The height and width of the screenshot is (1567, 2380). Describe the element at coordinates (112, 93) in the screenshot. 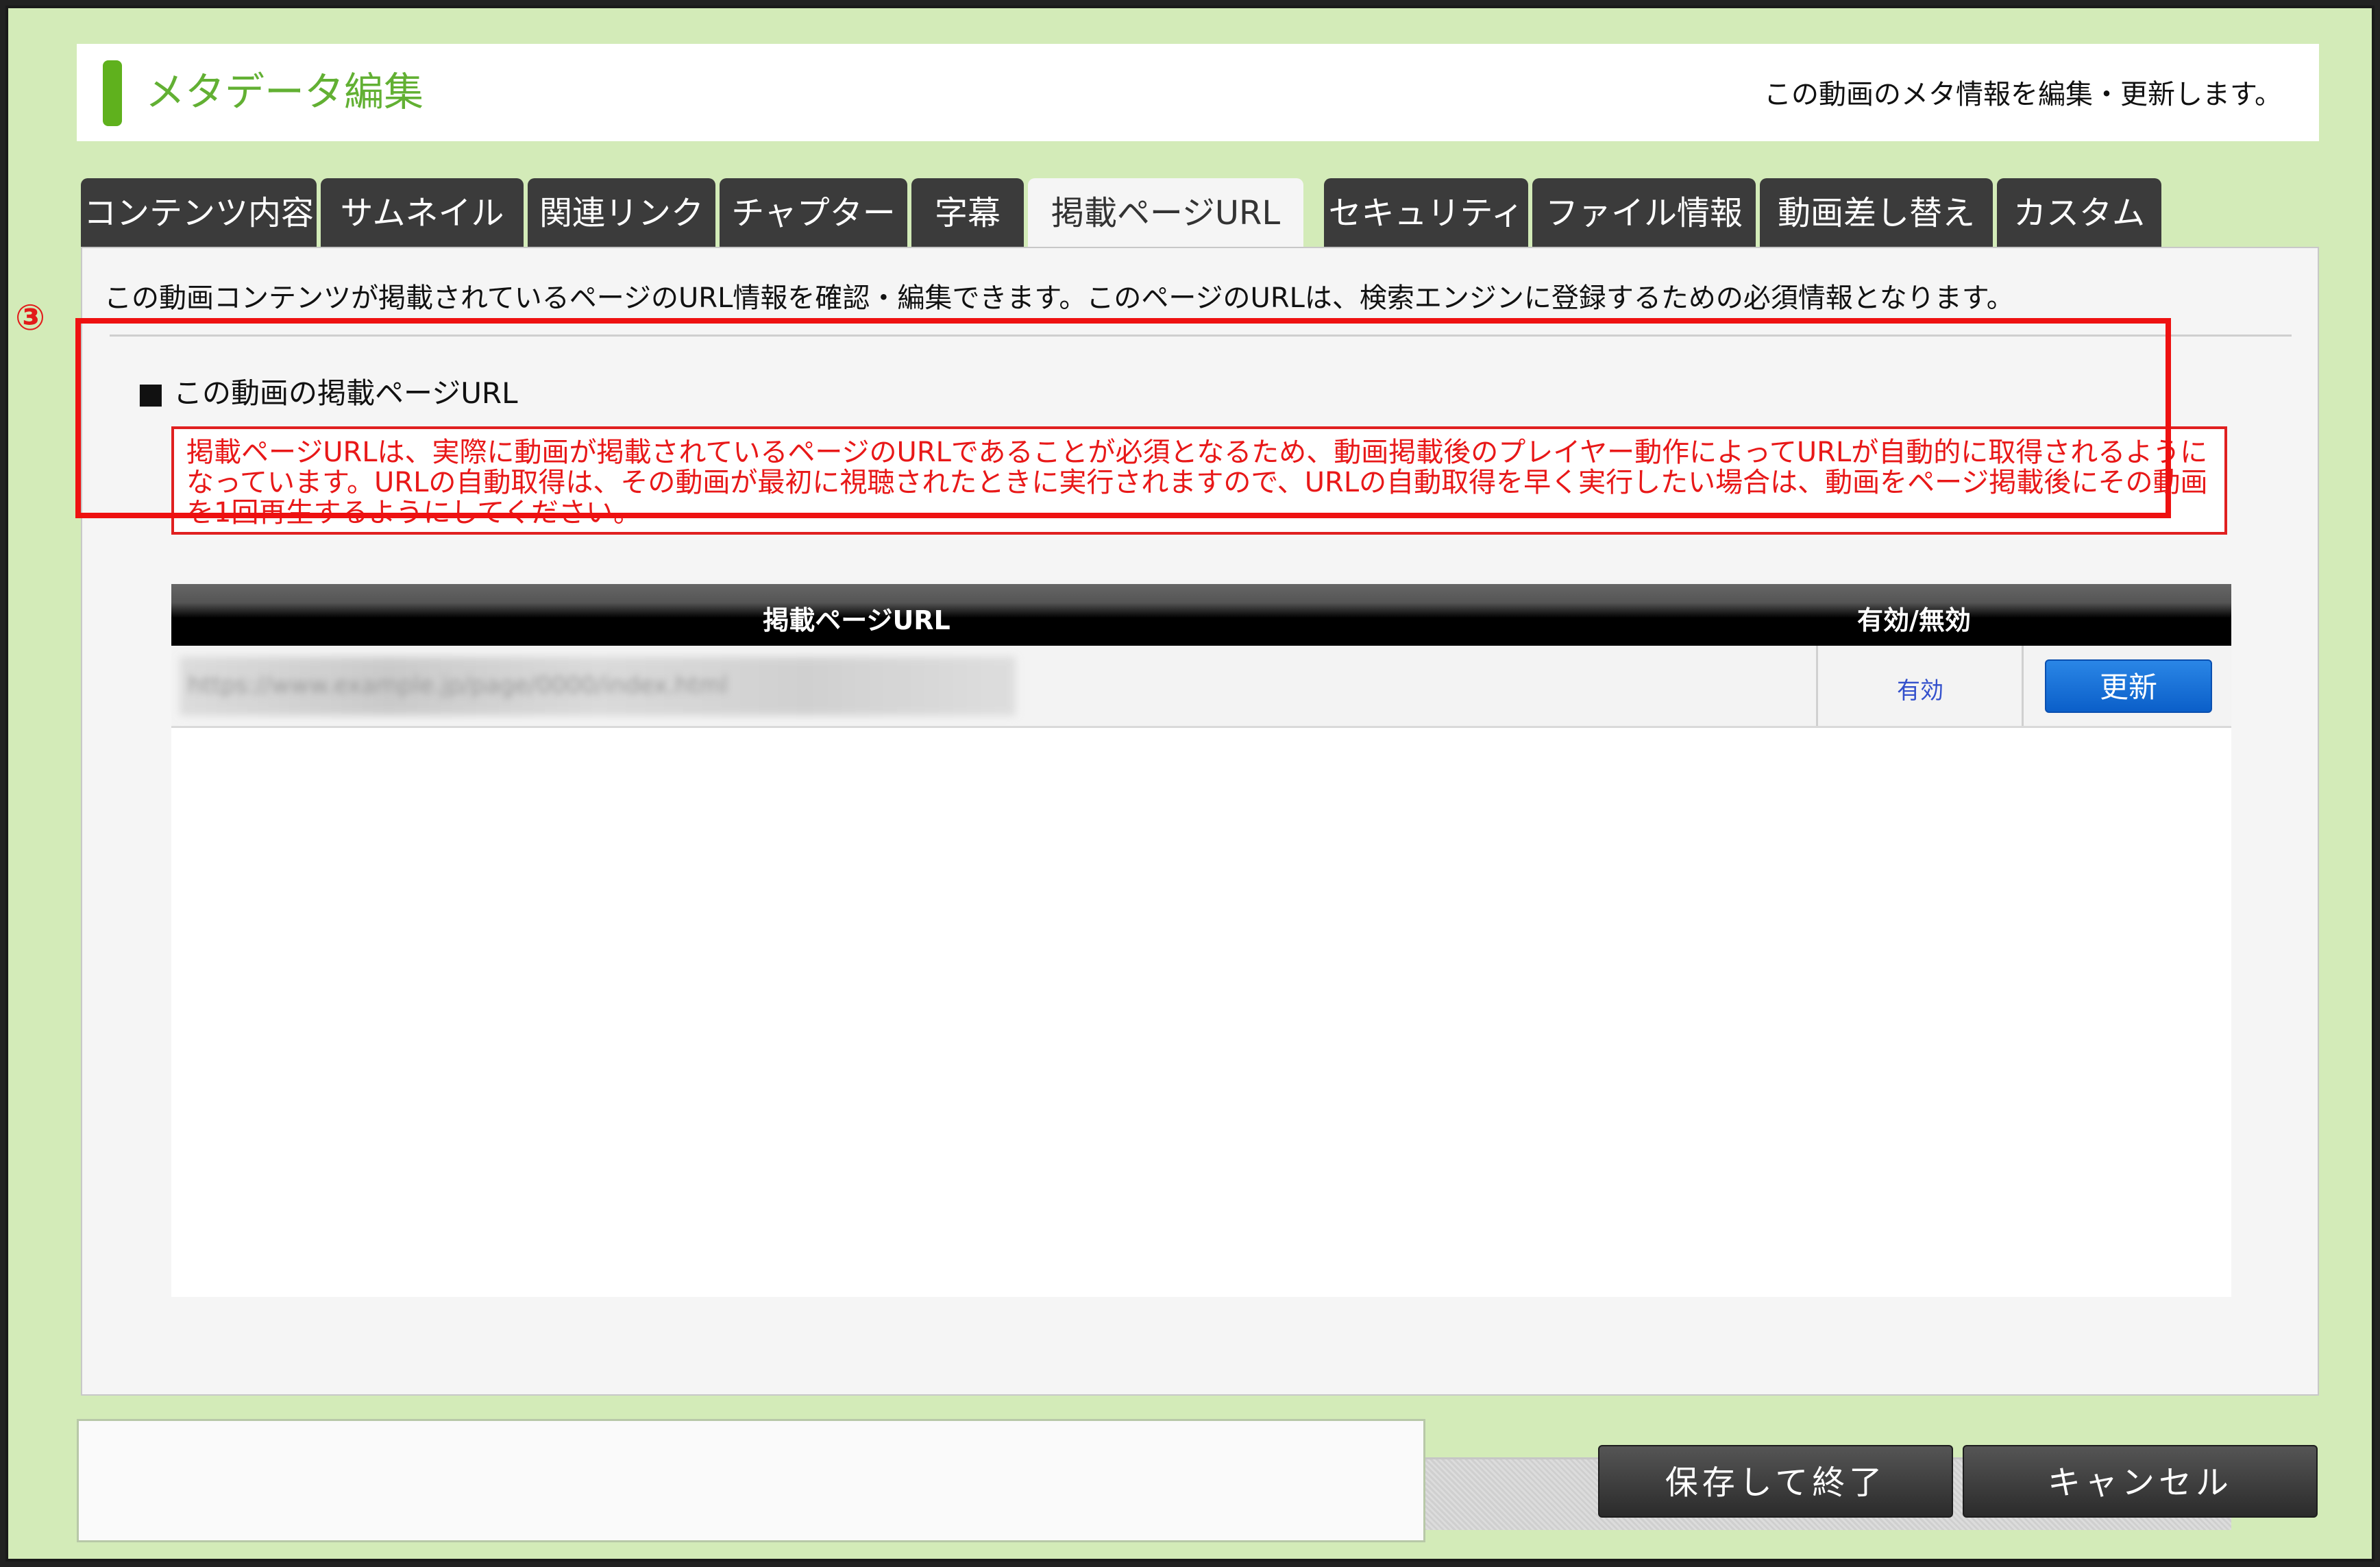

I see `header-accent-bar` at that location.